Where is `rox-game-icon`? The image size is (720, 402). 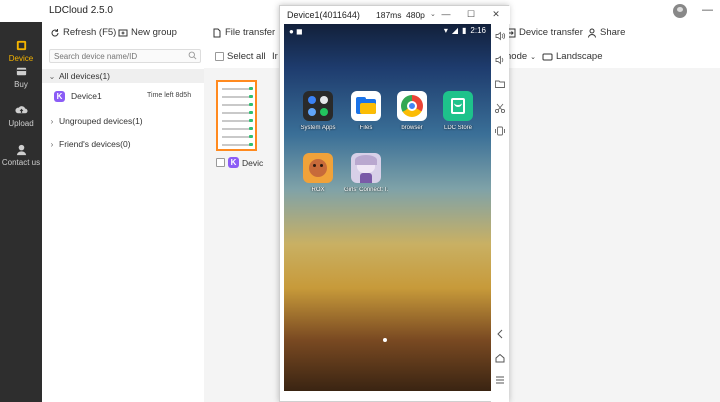
rox-game-icon is located at coordinates (318, 168).